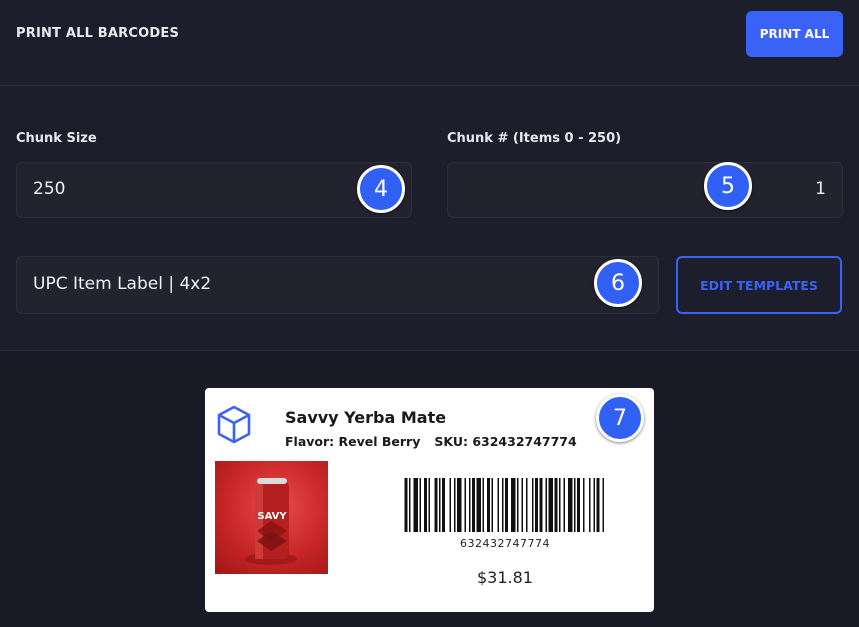 The width and height of the screenshot is (859, 627). I want to click on step-marker-7: 7, so click(620, 418).